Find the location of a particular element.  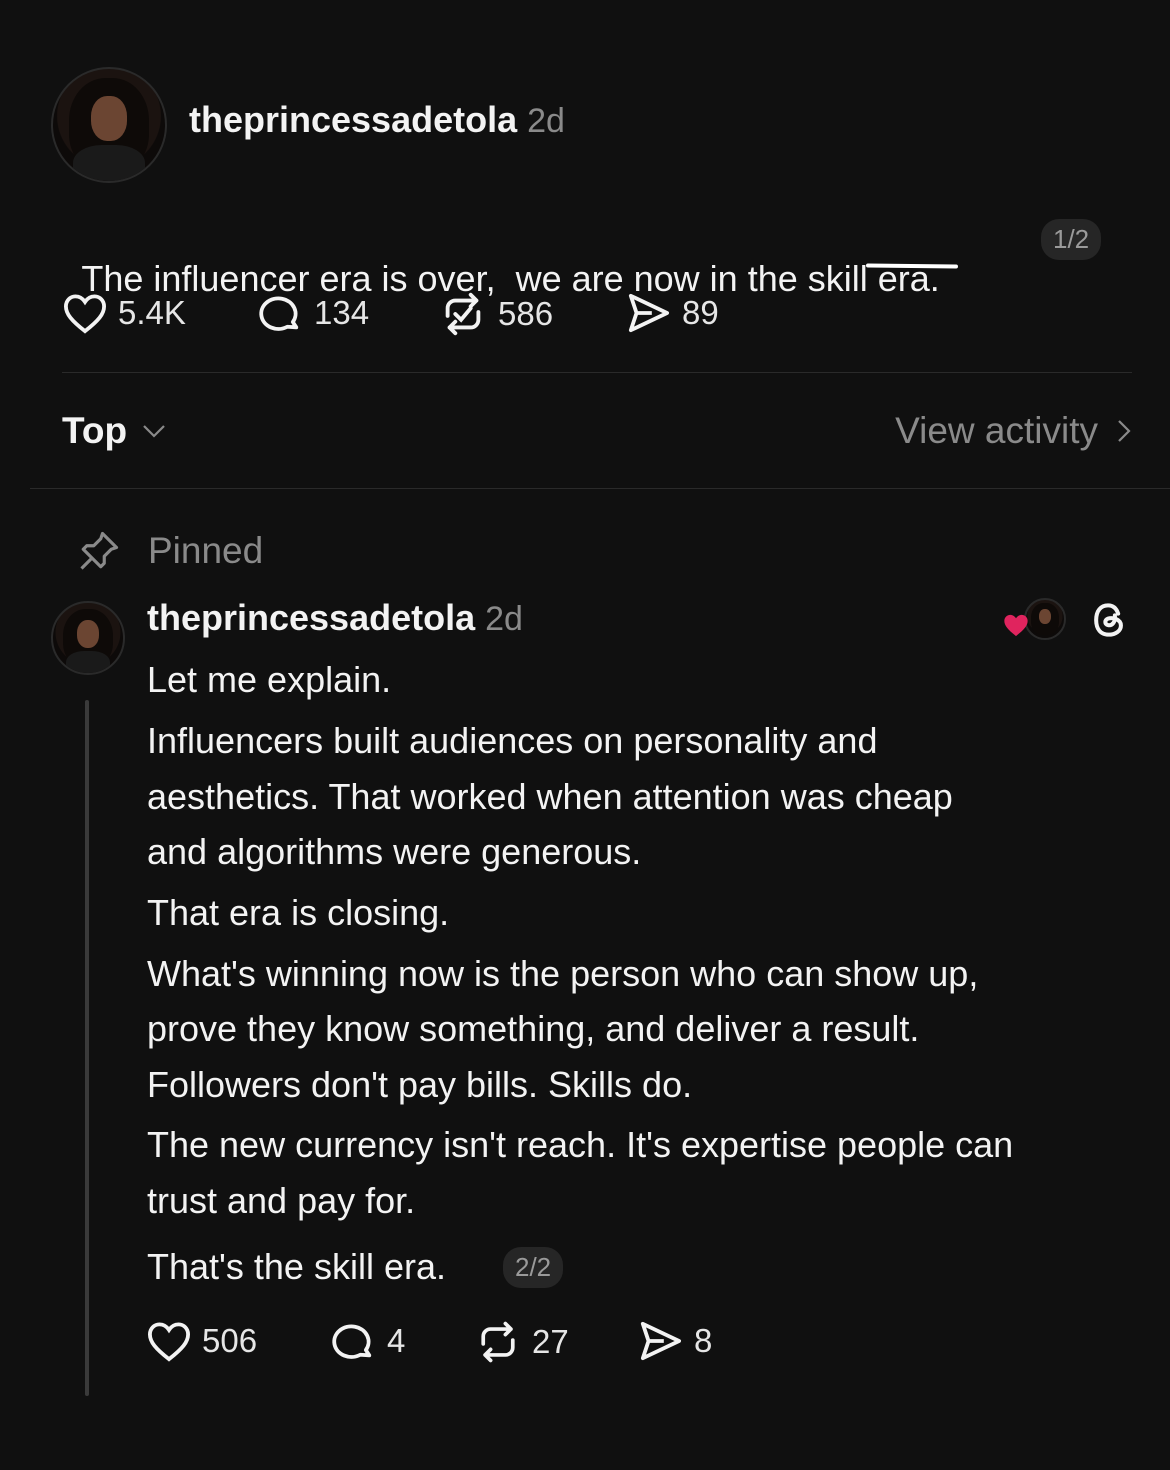

reply-header: theprincessadetola 2d is located at coordinates (335, 618).